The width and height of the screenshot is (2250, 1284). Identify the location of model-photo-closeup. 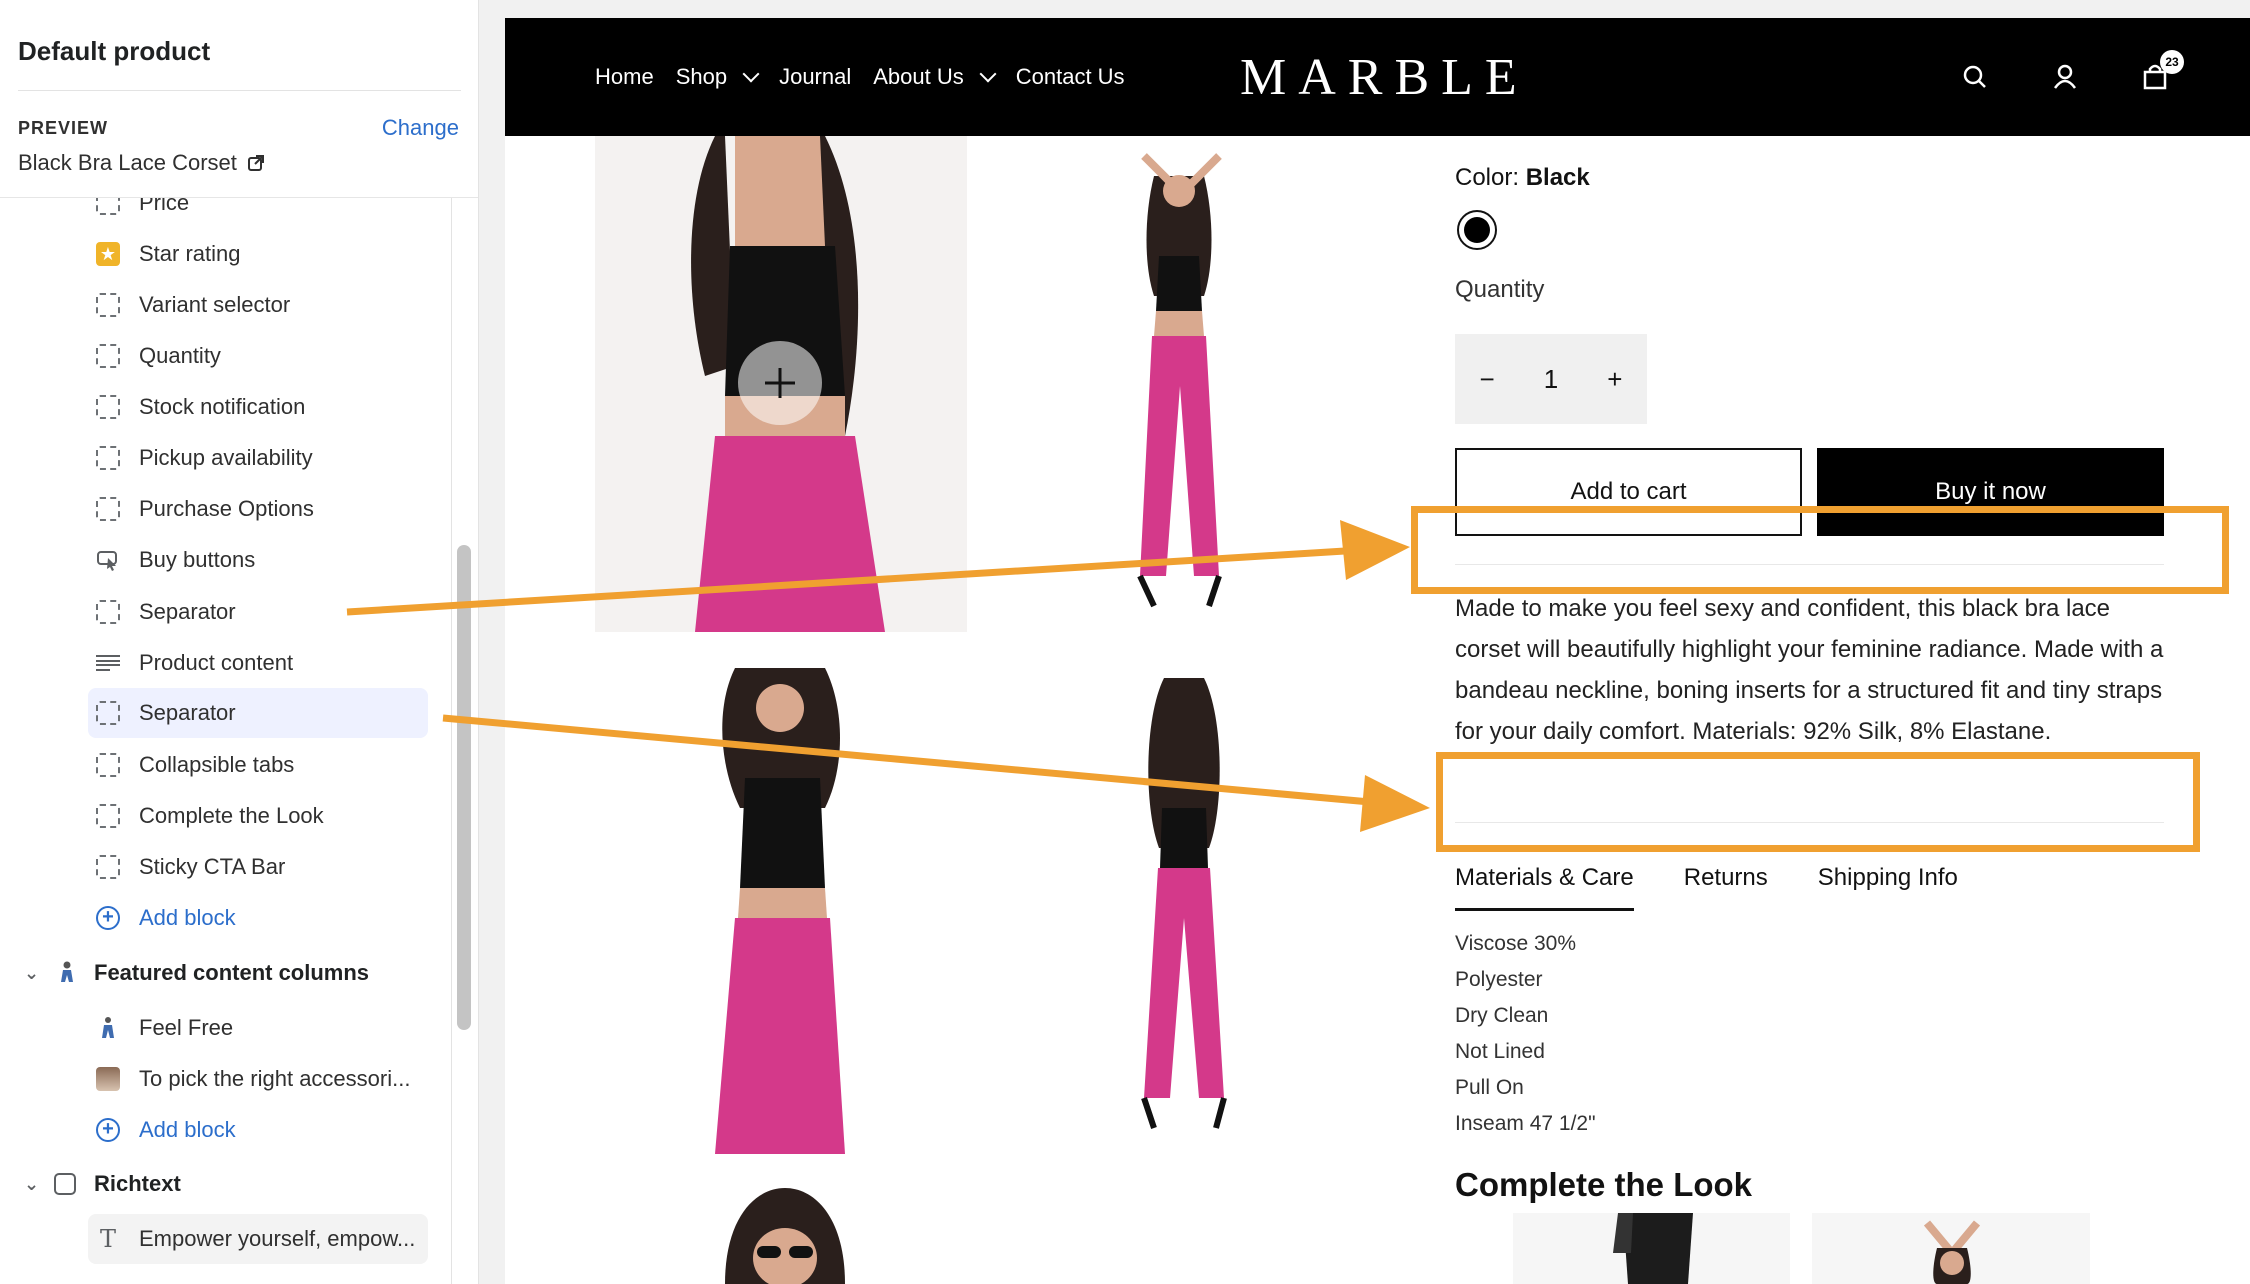
(781, 384).